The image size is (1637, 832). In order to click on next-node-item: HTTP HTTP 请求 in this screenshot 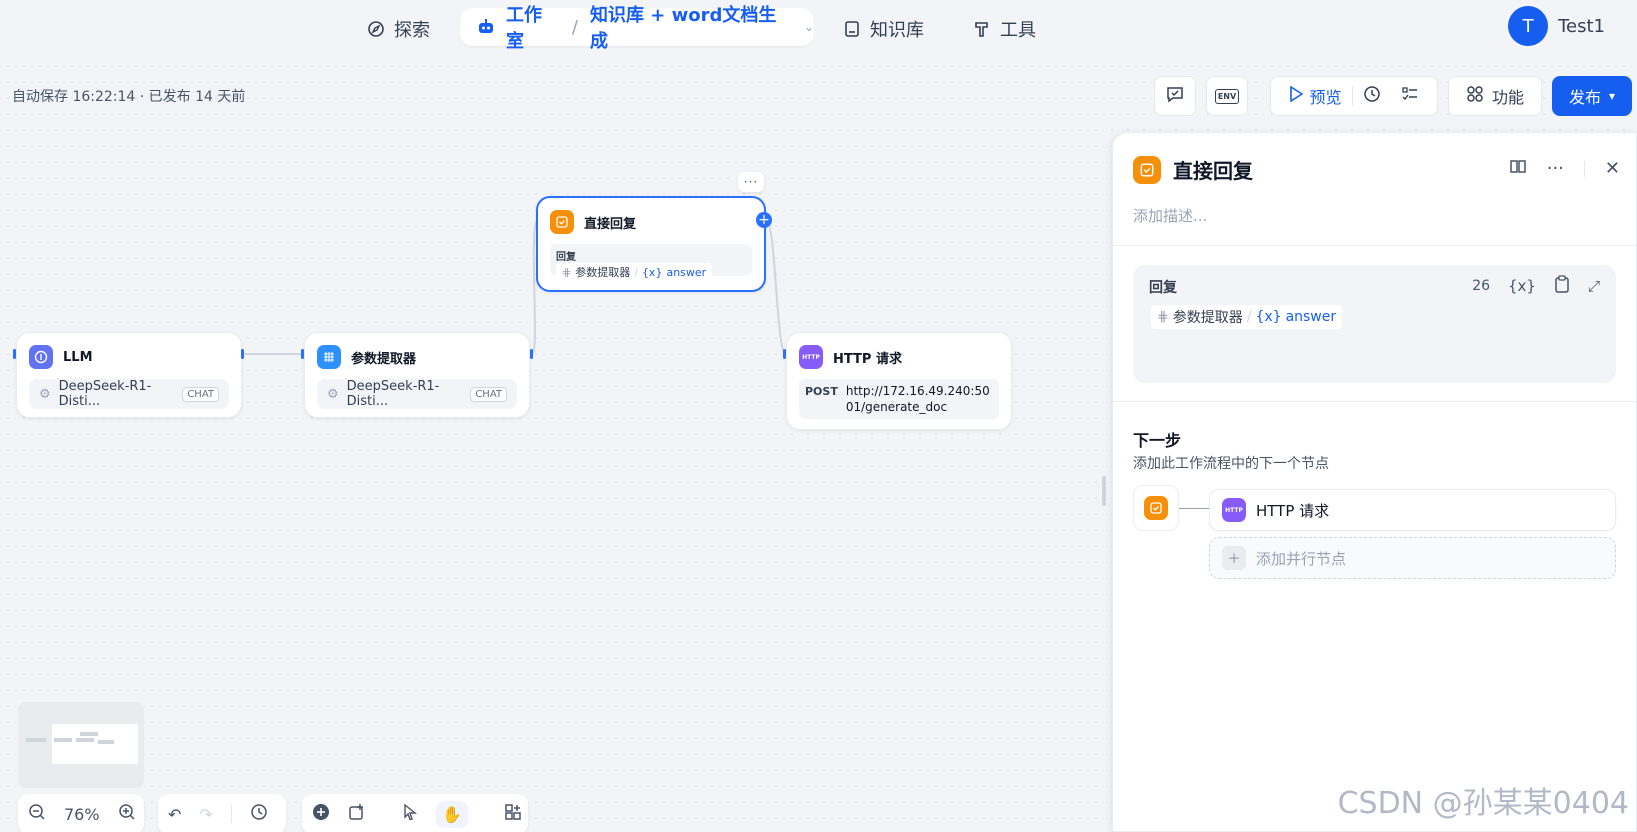, I will do `click(1412, 510)`.